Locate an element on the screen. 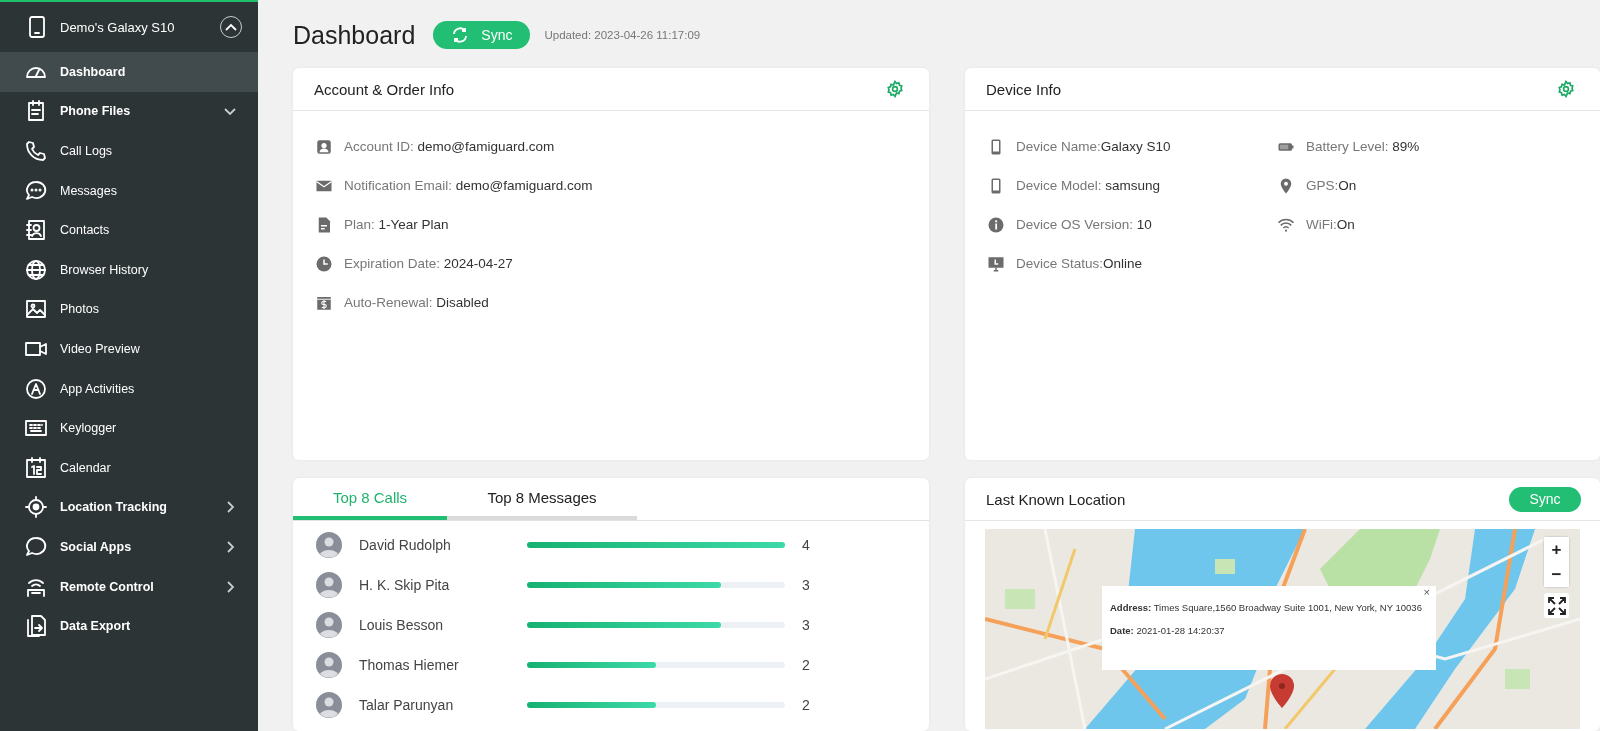 The width and height of the screenshot is (1600, 731). chevron-up-icon is located at coordinates (231, 27).